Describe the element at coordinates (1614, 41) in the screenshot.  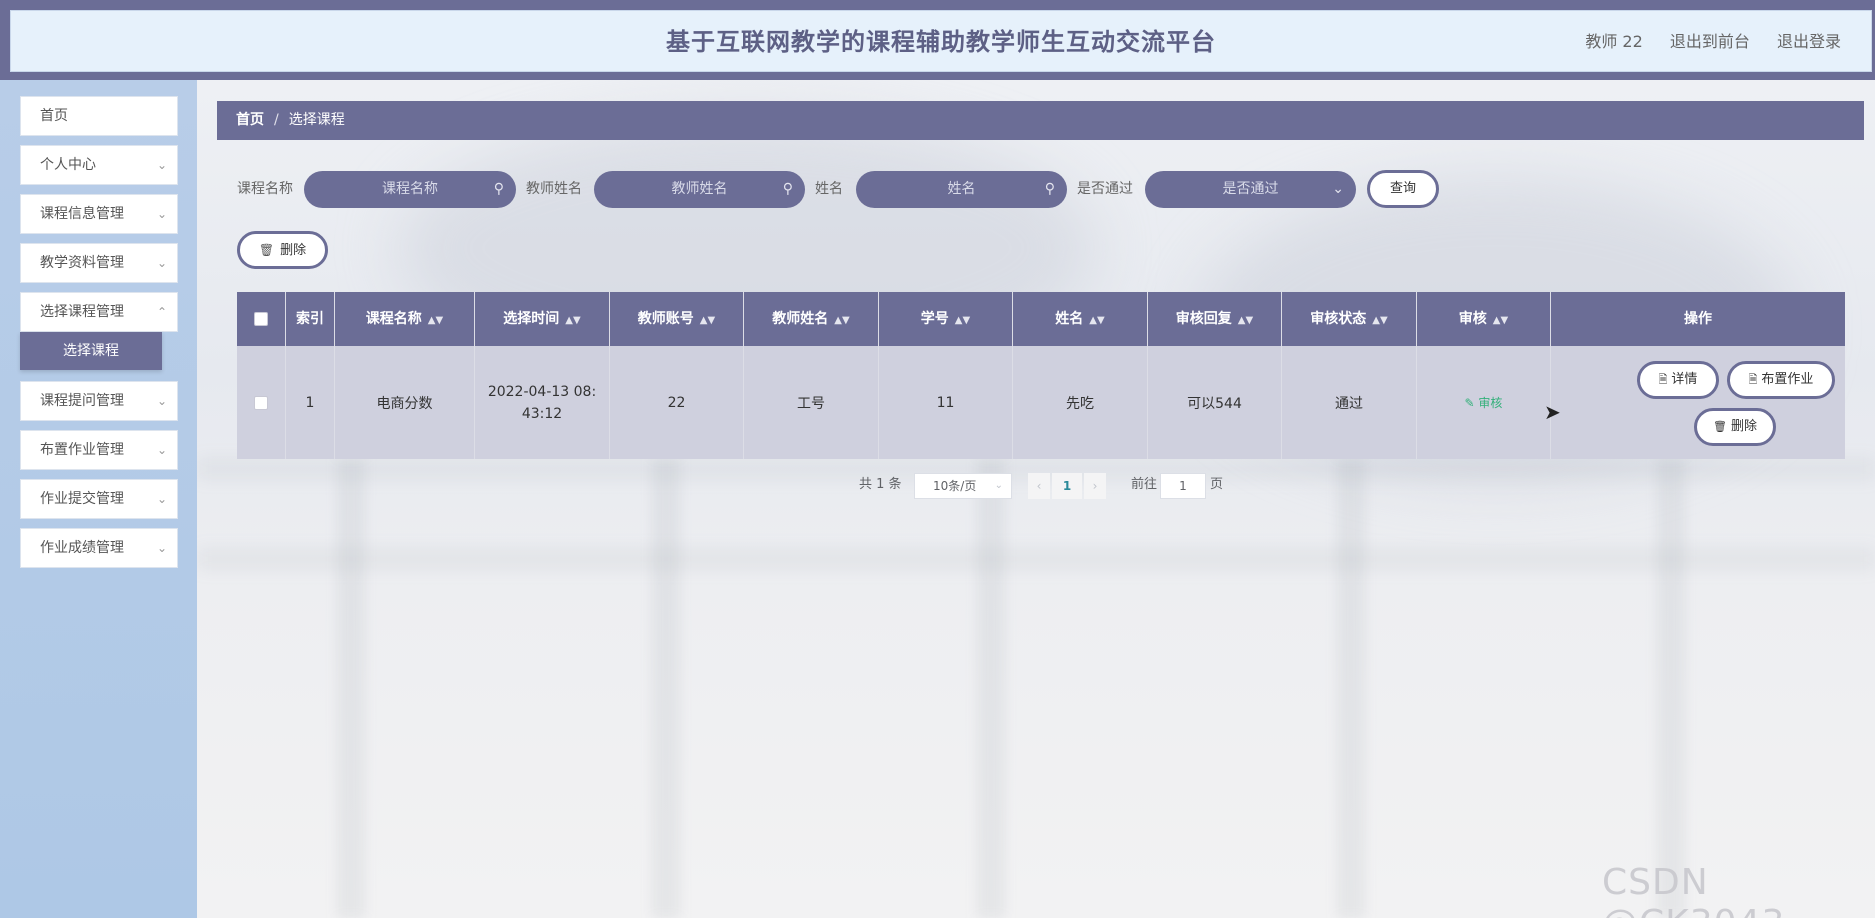
I see `current-user: 教师 22` at that location.